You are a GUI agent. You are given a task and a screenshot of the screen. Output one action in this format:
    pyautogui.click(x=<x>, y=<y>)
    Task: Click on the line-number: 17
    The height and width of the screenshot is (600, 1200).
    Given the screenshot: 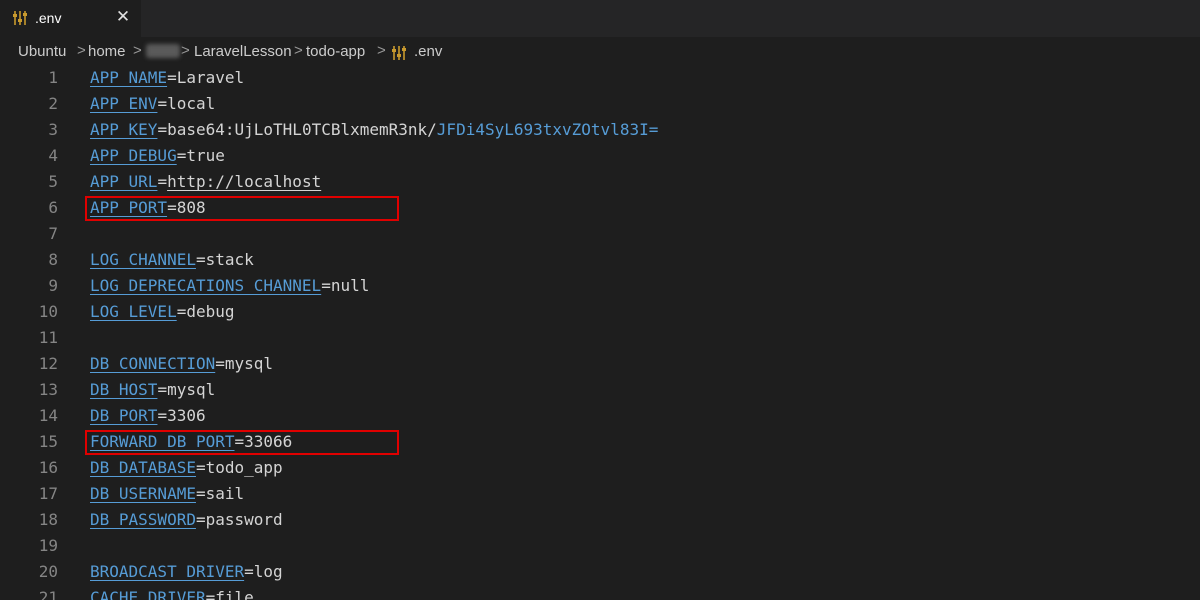 What is the action you would take?
    pyautogui.click(x=48, y=493)
    